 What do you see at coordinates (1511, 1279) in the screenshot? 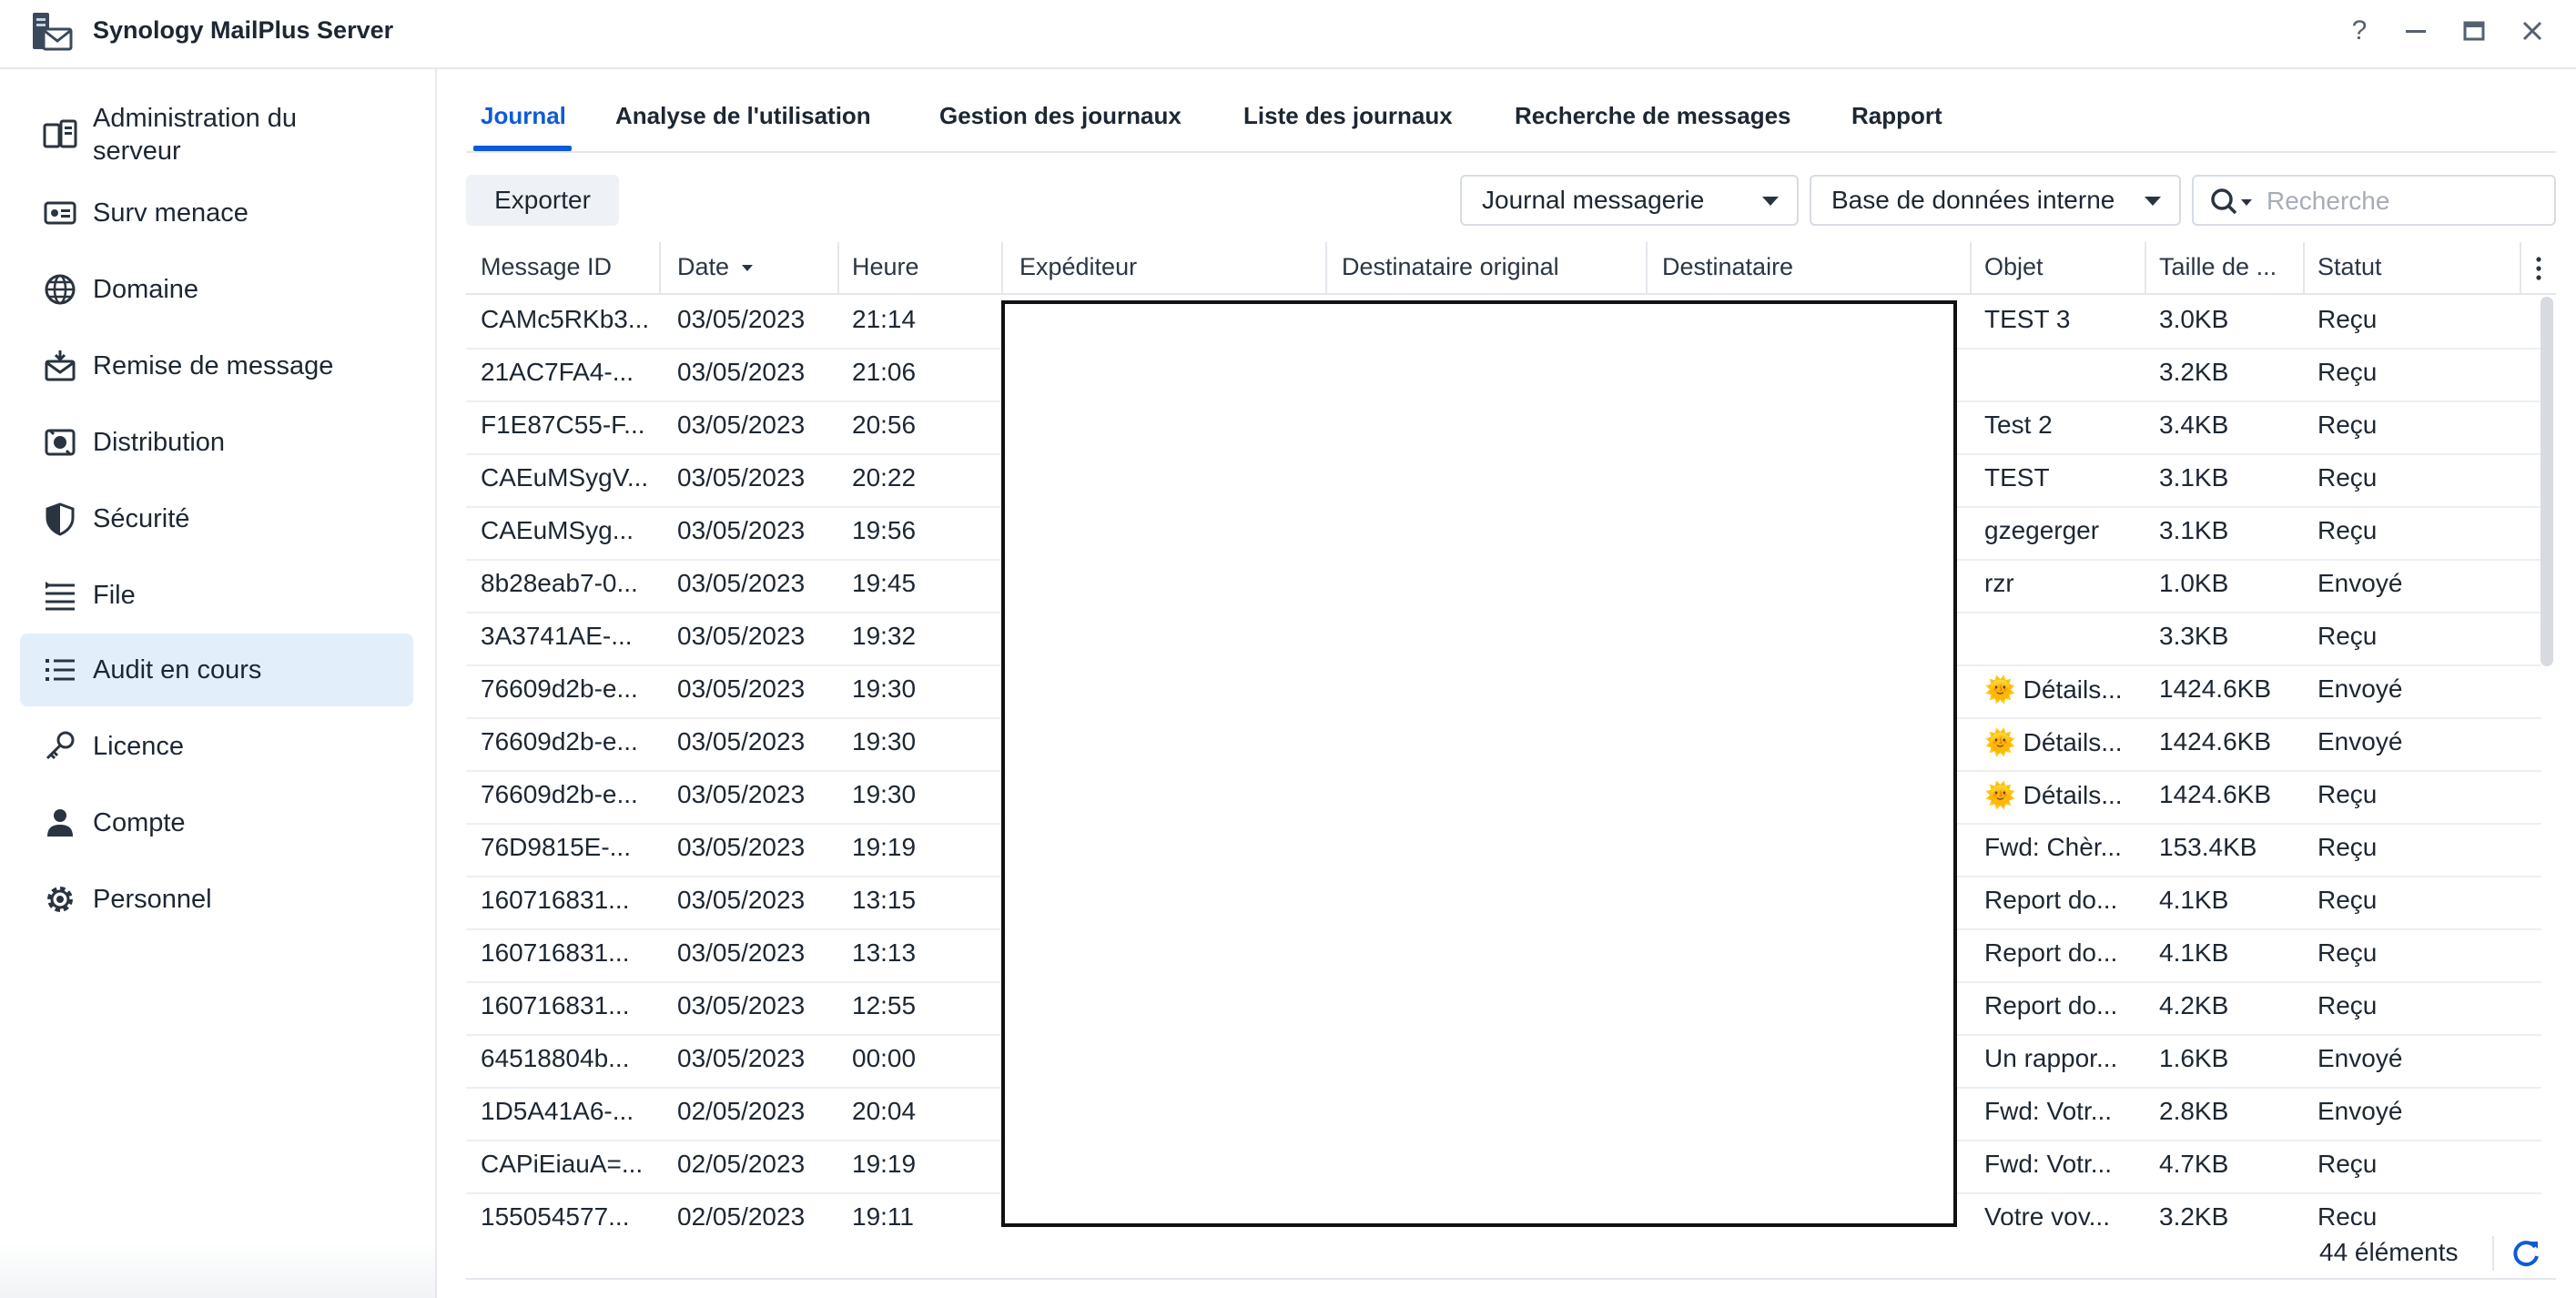
I see `footer-divider` at bounding box center [1511, 1279].